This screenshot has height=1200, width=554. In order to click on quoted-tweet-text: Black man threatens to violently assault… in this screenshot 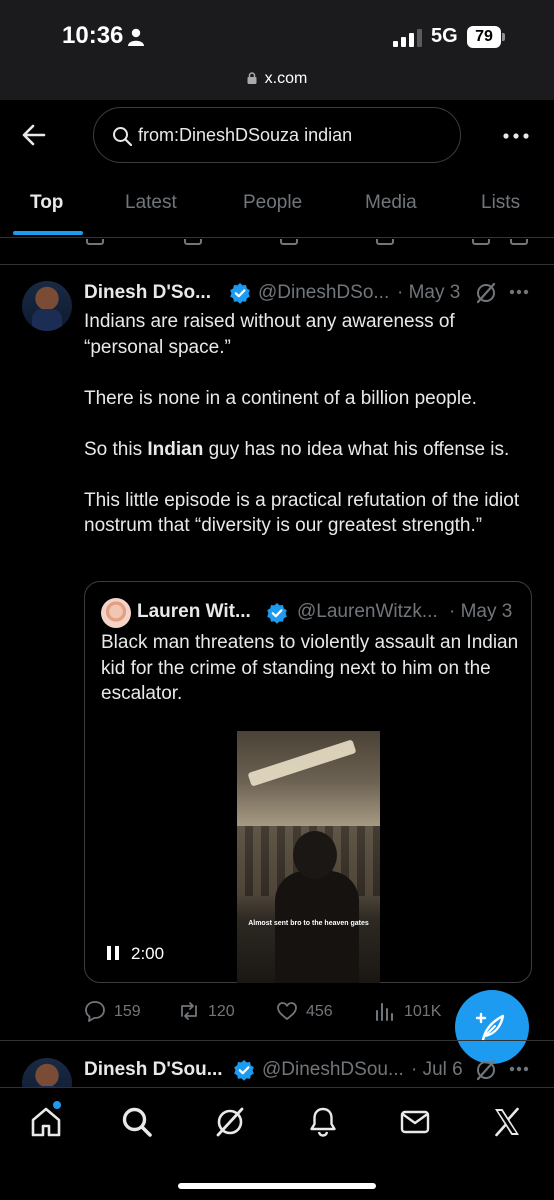, I will do `click(310, 668)`.